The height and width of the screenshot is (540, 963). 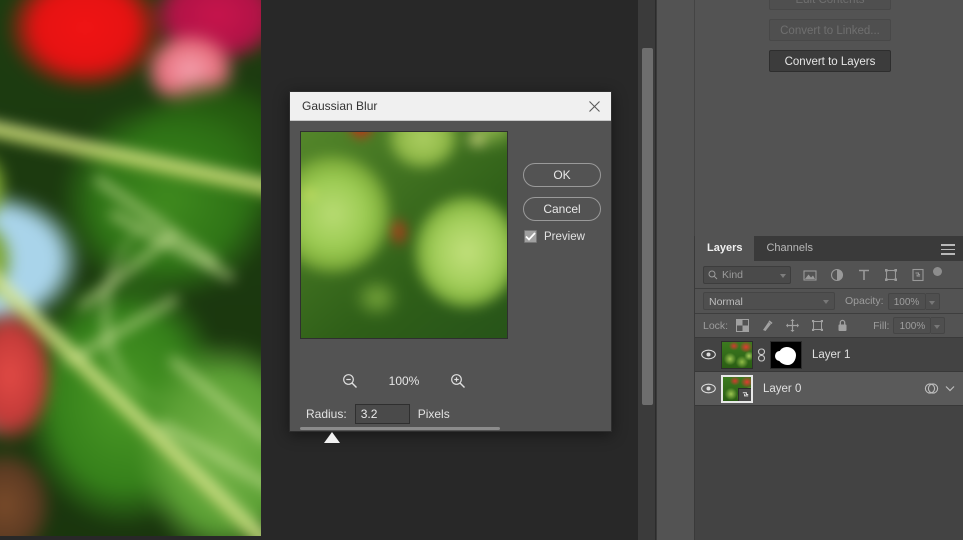 What do you see at coordinates (743, 325) in the screenshot?
I see `lock-transparency-icon` at bounding box center [743, 325].